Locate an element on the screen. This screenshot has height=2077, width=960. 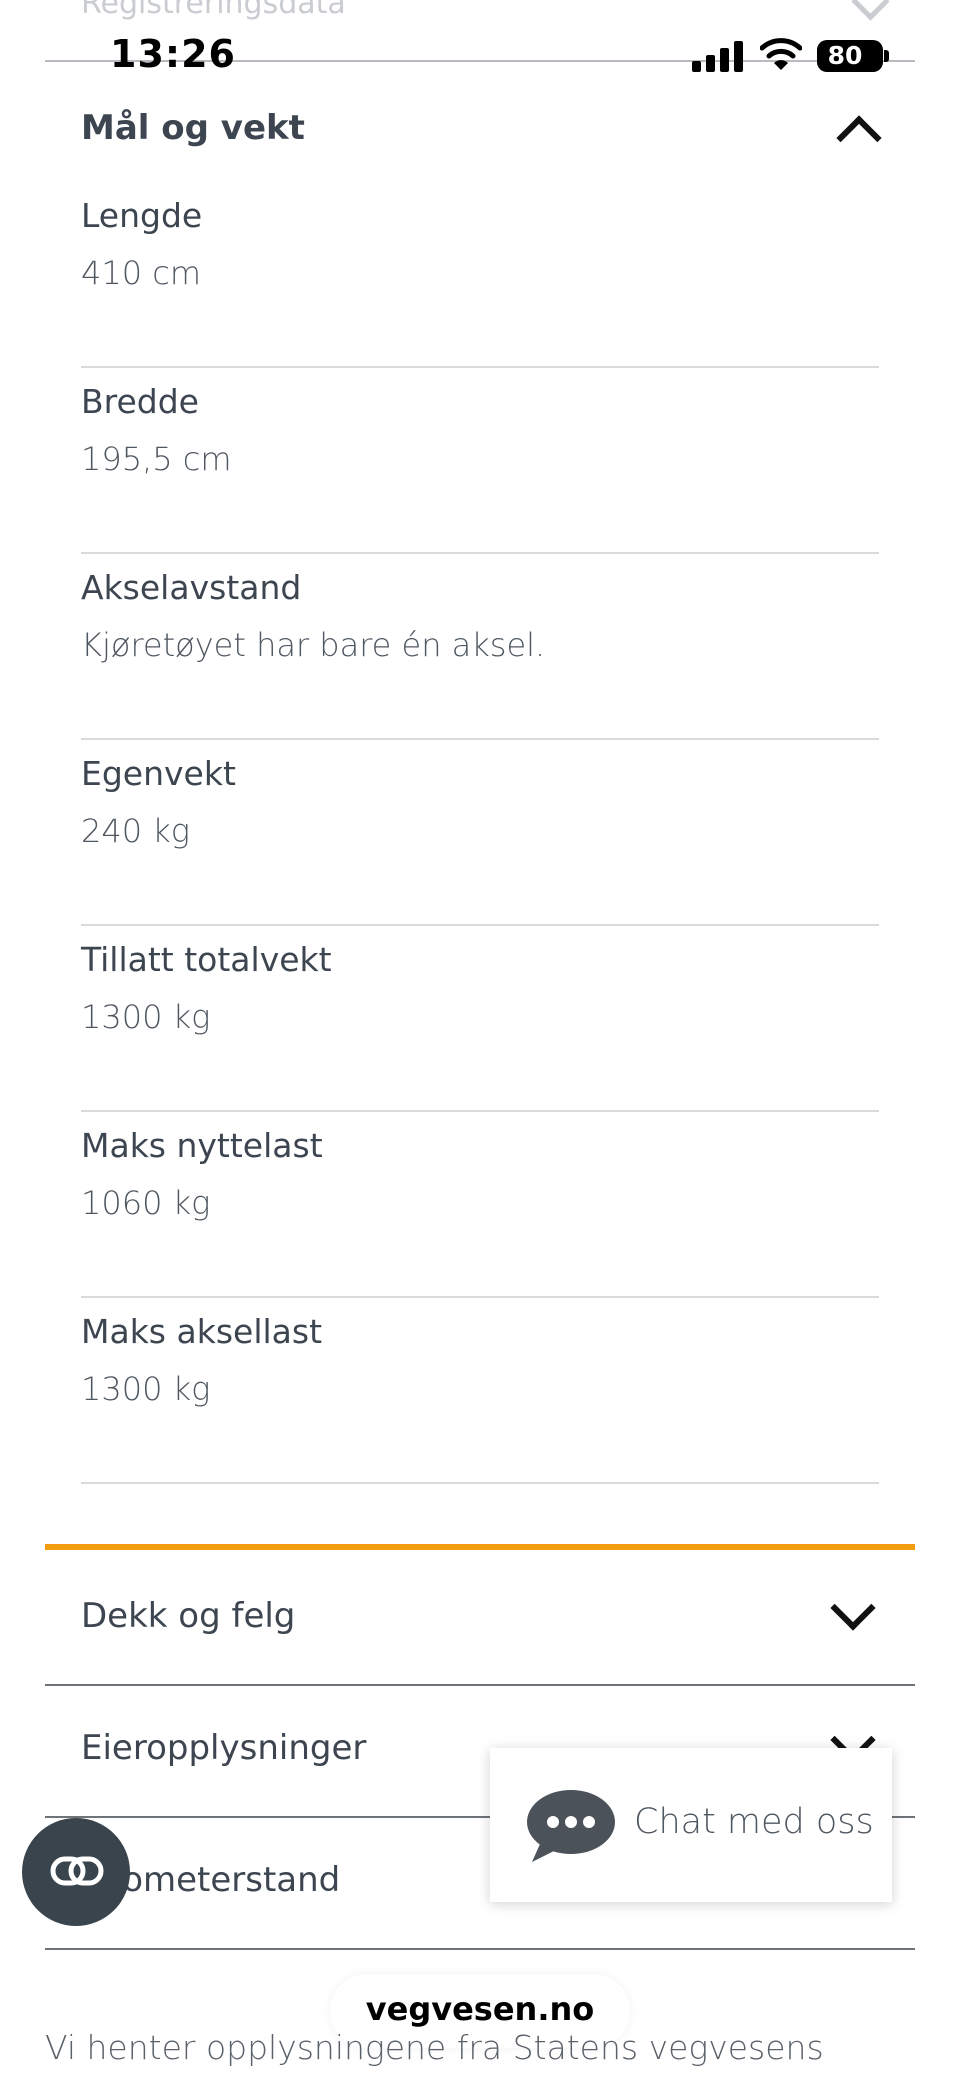
reader-mode-button is located at coordinates (76, 1872).